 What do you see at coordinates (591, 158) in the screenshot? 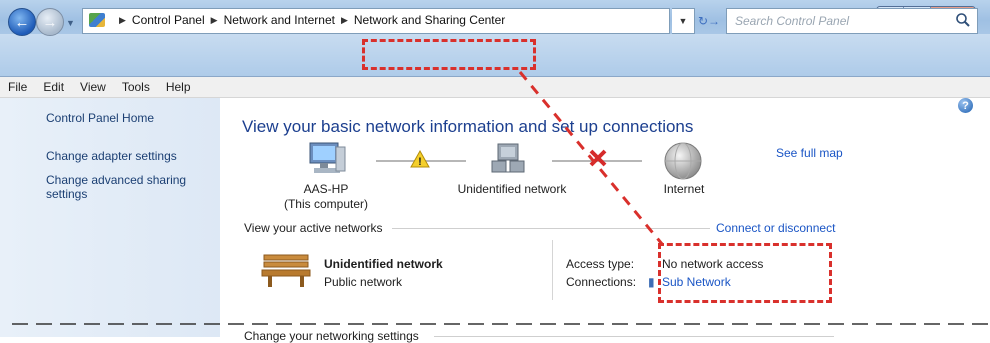
I see `annotation-arrow` at bounding box center [591, 158].